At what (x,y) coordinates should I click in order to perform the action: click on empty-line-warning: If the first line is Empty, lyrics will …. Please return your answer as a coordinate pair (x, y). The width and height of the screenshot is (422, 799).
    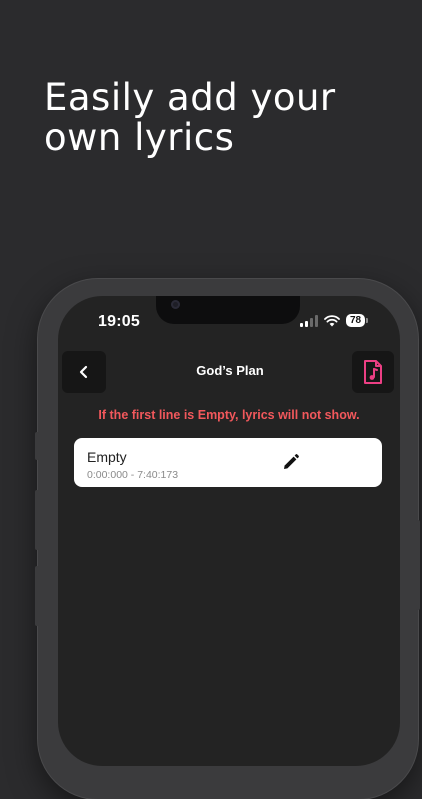
    Looking at the image, I should click on (229, 415).